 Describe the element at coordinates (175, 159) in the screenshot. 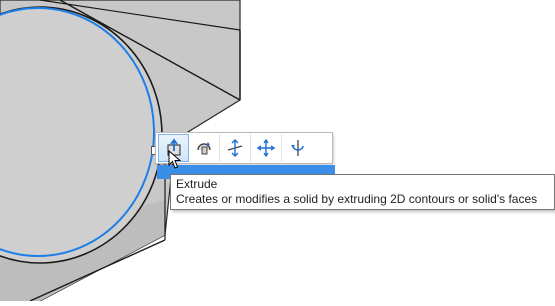

I see `mouse-pointer-icon` at that location.